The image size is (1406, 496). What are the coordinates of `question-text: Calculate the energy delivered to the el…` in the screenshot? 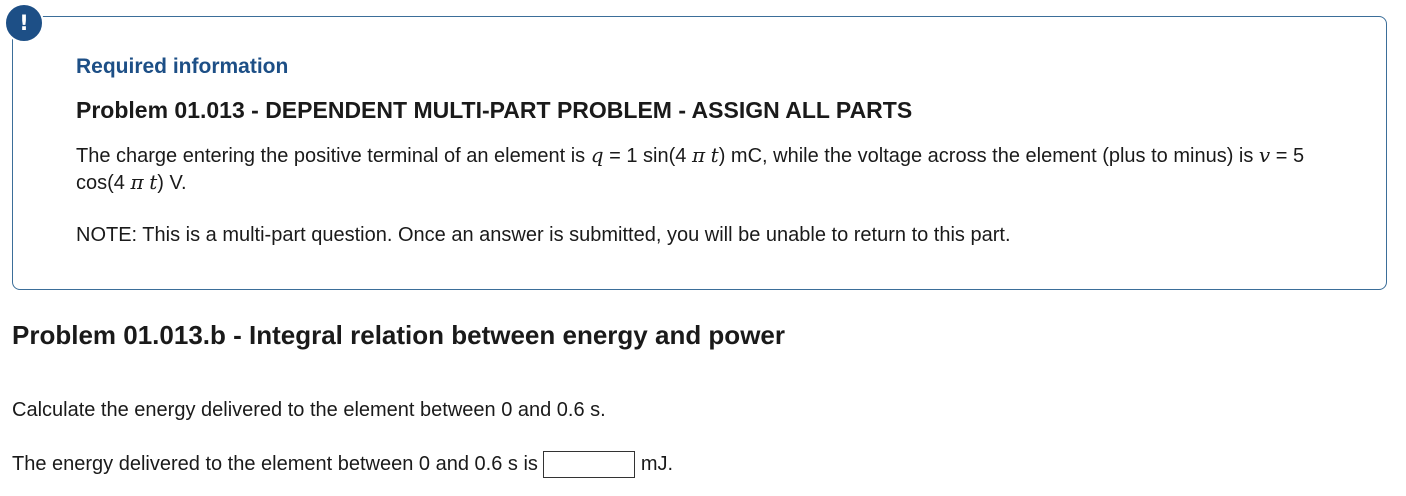 It's located at (309, 410).